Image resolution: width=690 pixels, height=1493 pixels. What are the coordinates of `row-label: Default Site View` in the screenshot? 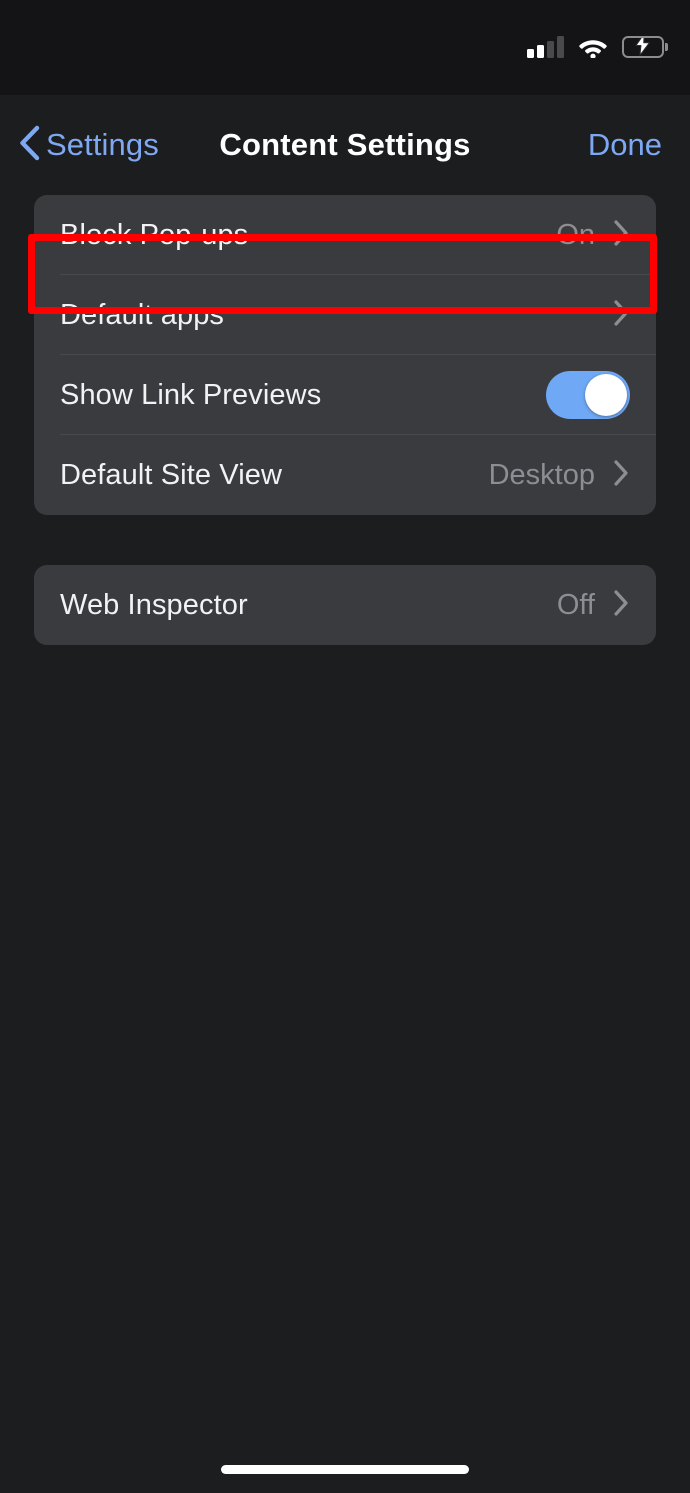 It's located at (171, 474).